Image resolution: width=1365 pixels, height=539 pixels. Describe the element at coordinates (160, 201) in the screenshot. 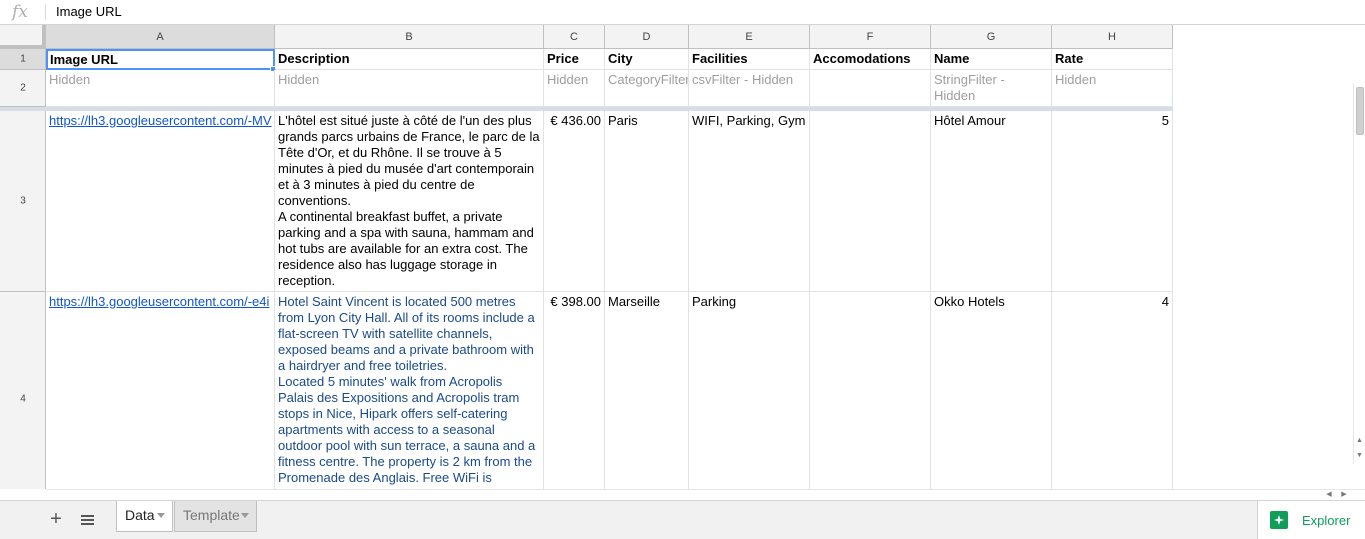

I see `cell-a3-image-url: https://lh3.googleusercontent.com/-MV` at that location.